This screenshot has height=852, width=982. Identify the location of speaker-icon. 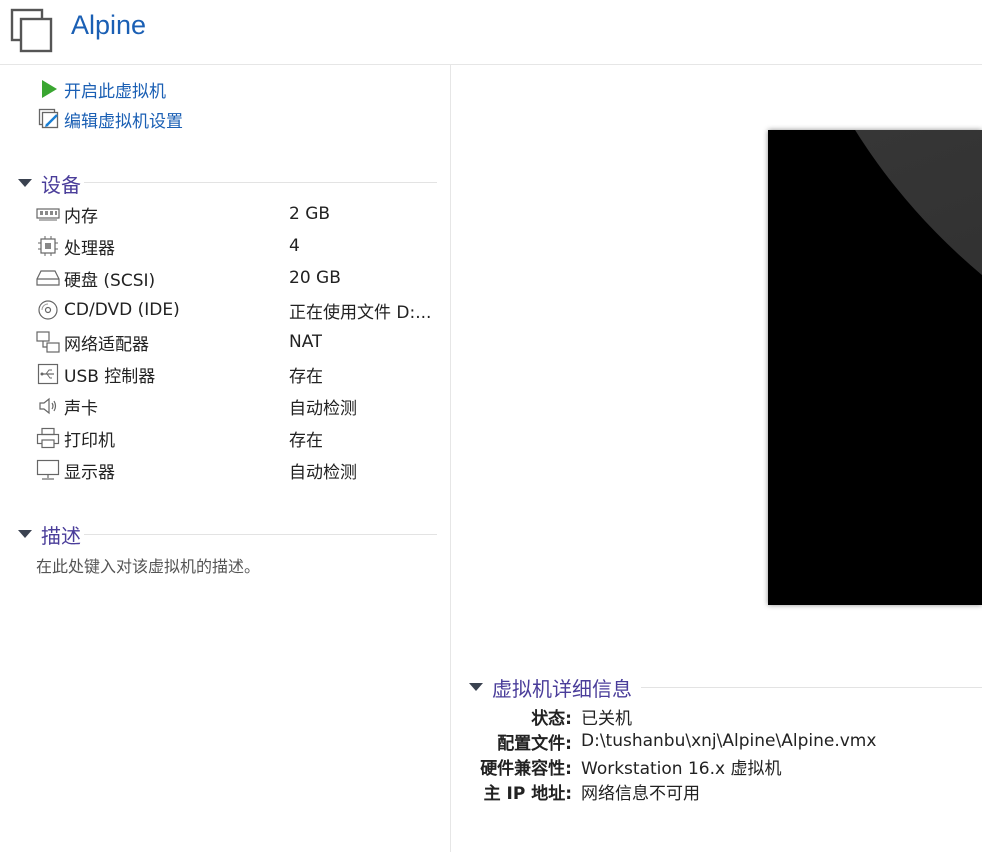
(48, 406).